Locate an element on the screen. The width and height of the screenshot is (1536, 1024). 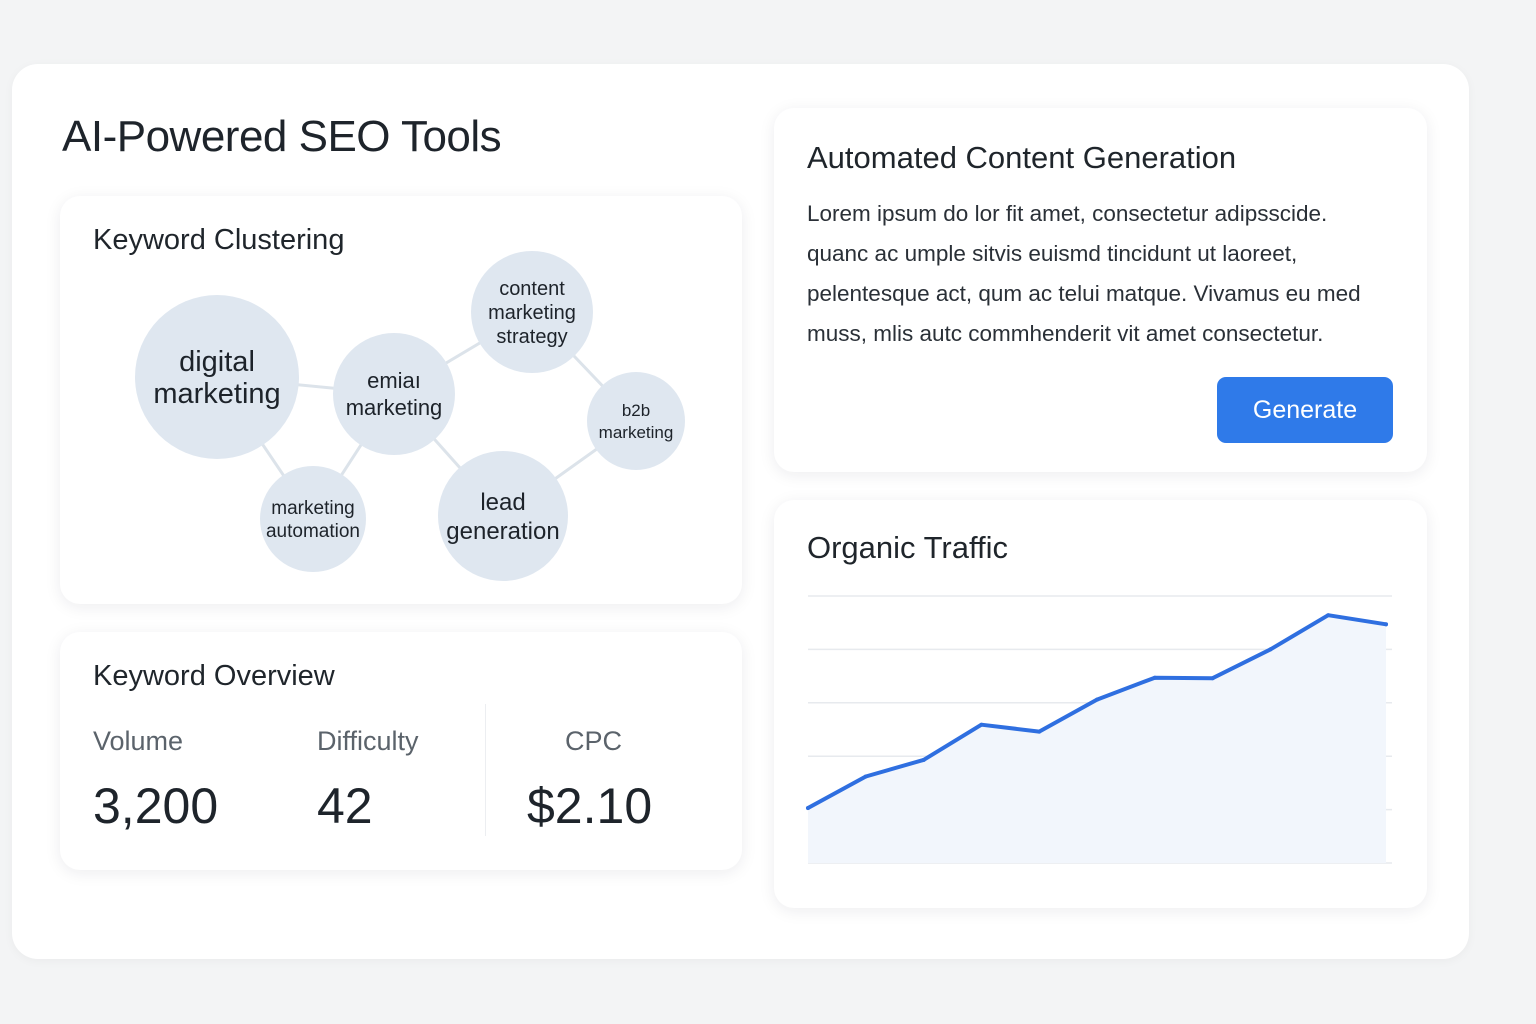
cluster-label: lead is located at coordinates (502, 502).